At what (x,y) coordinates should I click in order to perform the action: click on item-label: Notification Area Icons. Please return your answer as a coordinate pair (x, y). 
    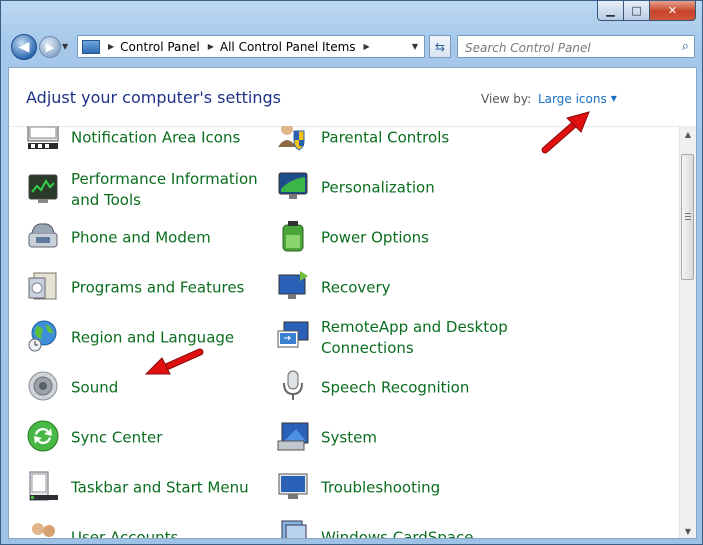
    Looking at the image, I should click on (171, 138).